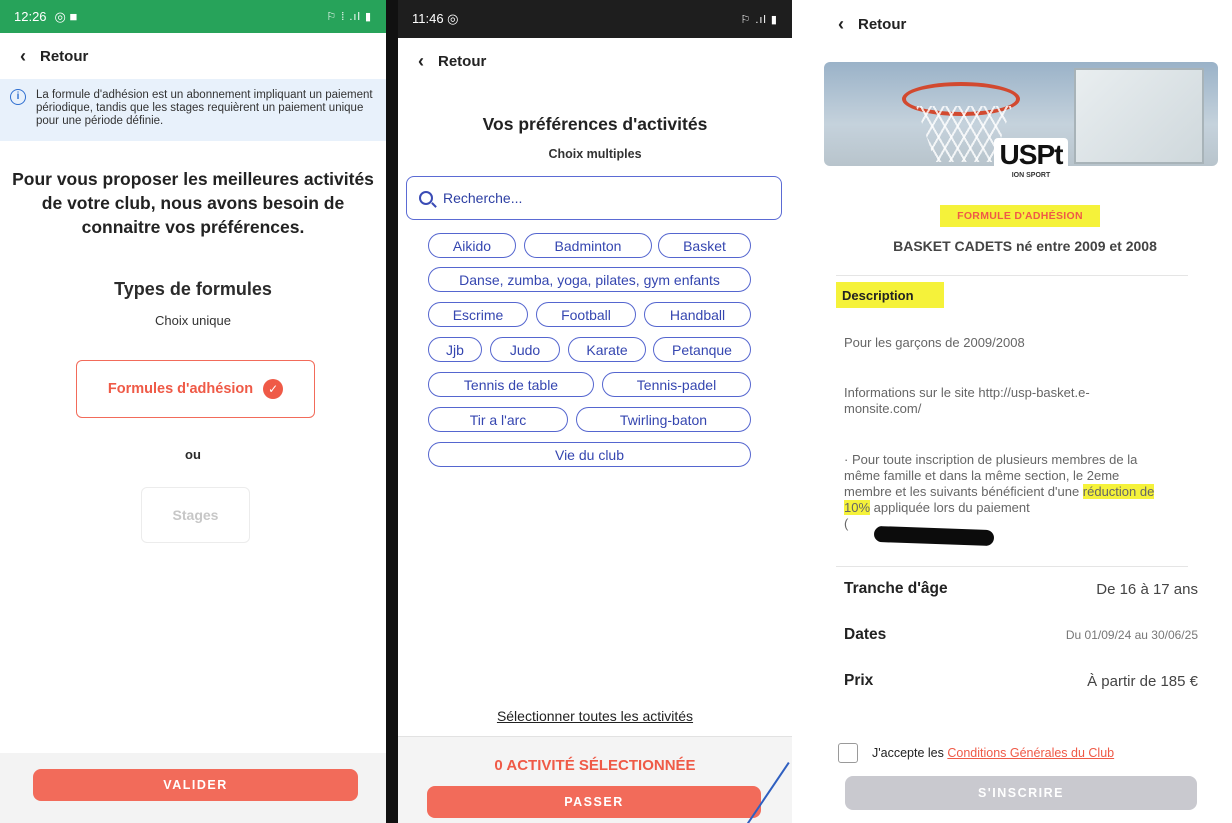  Describe the element at coordinates (1147, 589) in the screenshot. I see `age-value: De 16 à 17 ans` at that location.